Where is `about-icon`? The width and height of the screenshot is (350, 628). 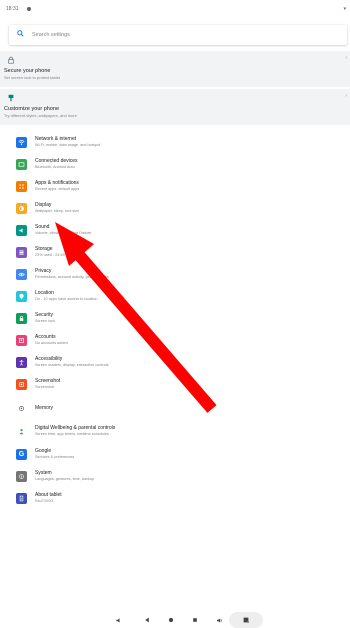
about-icon is located at coordinates (21, 498).